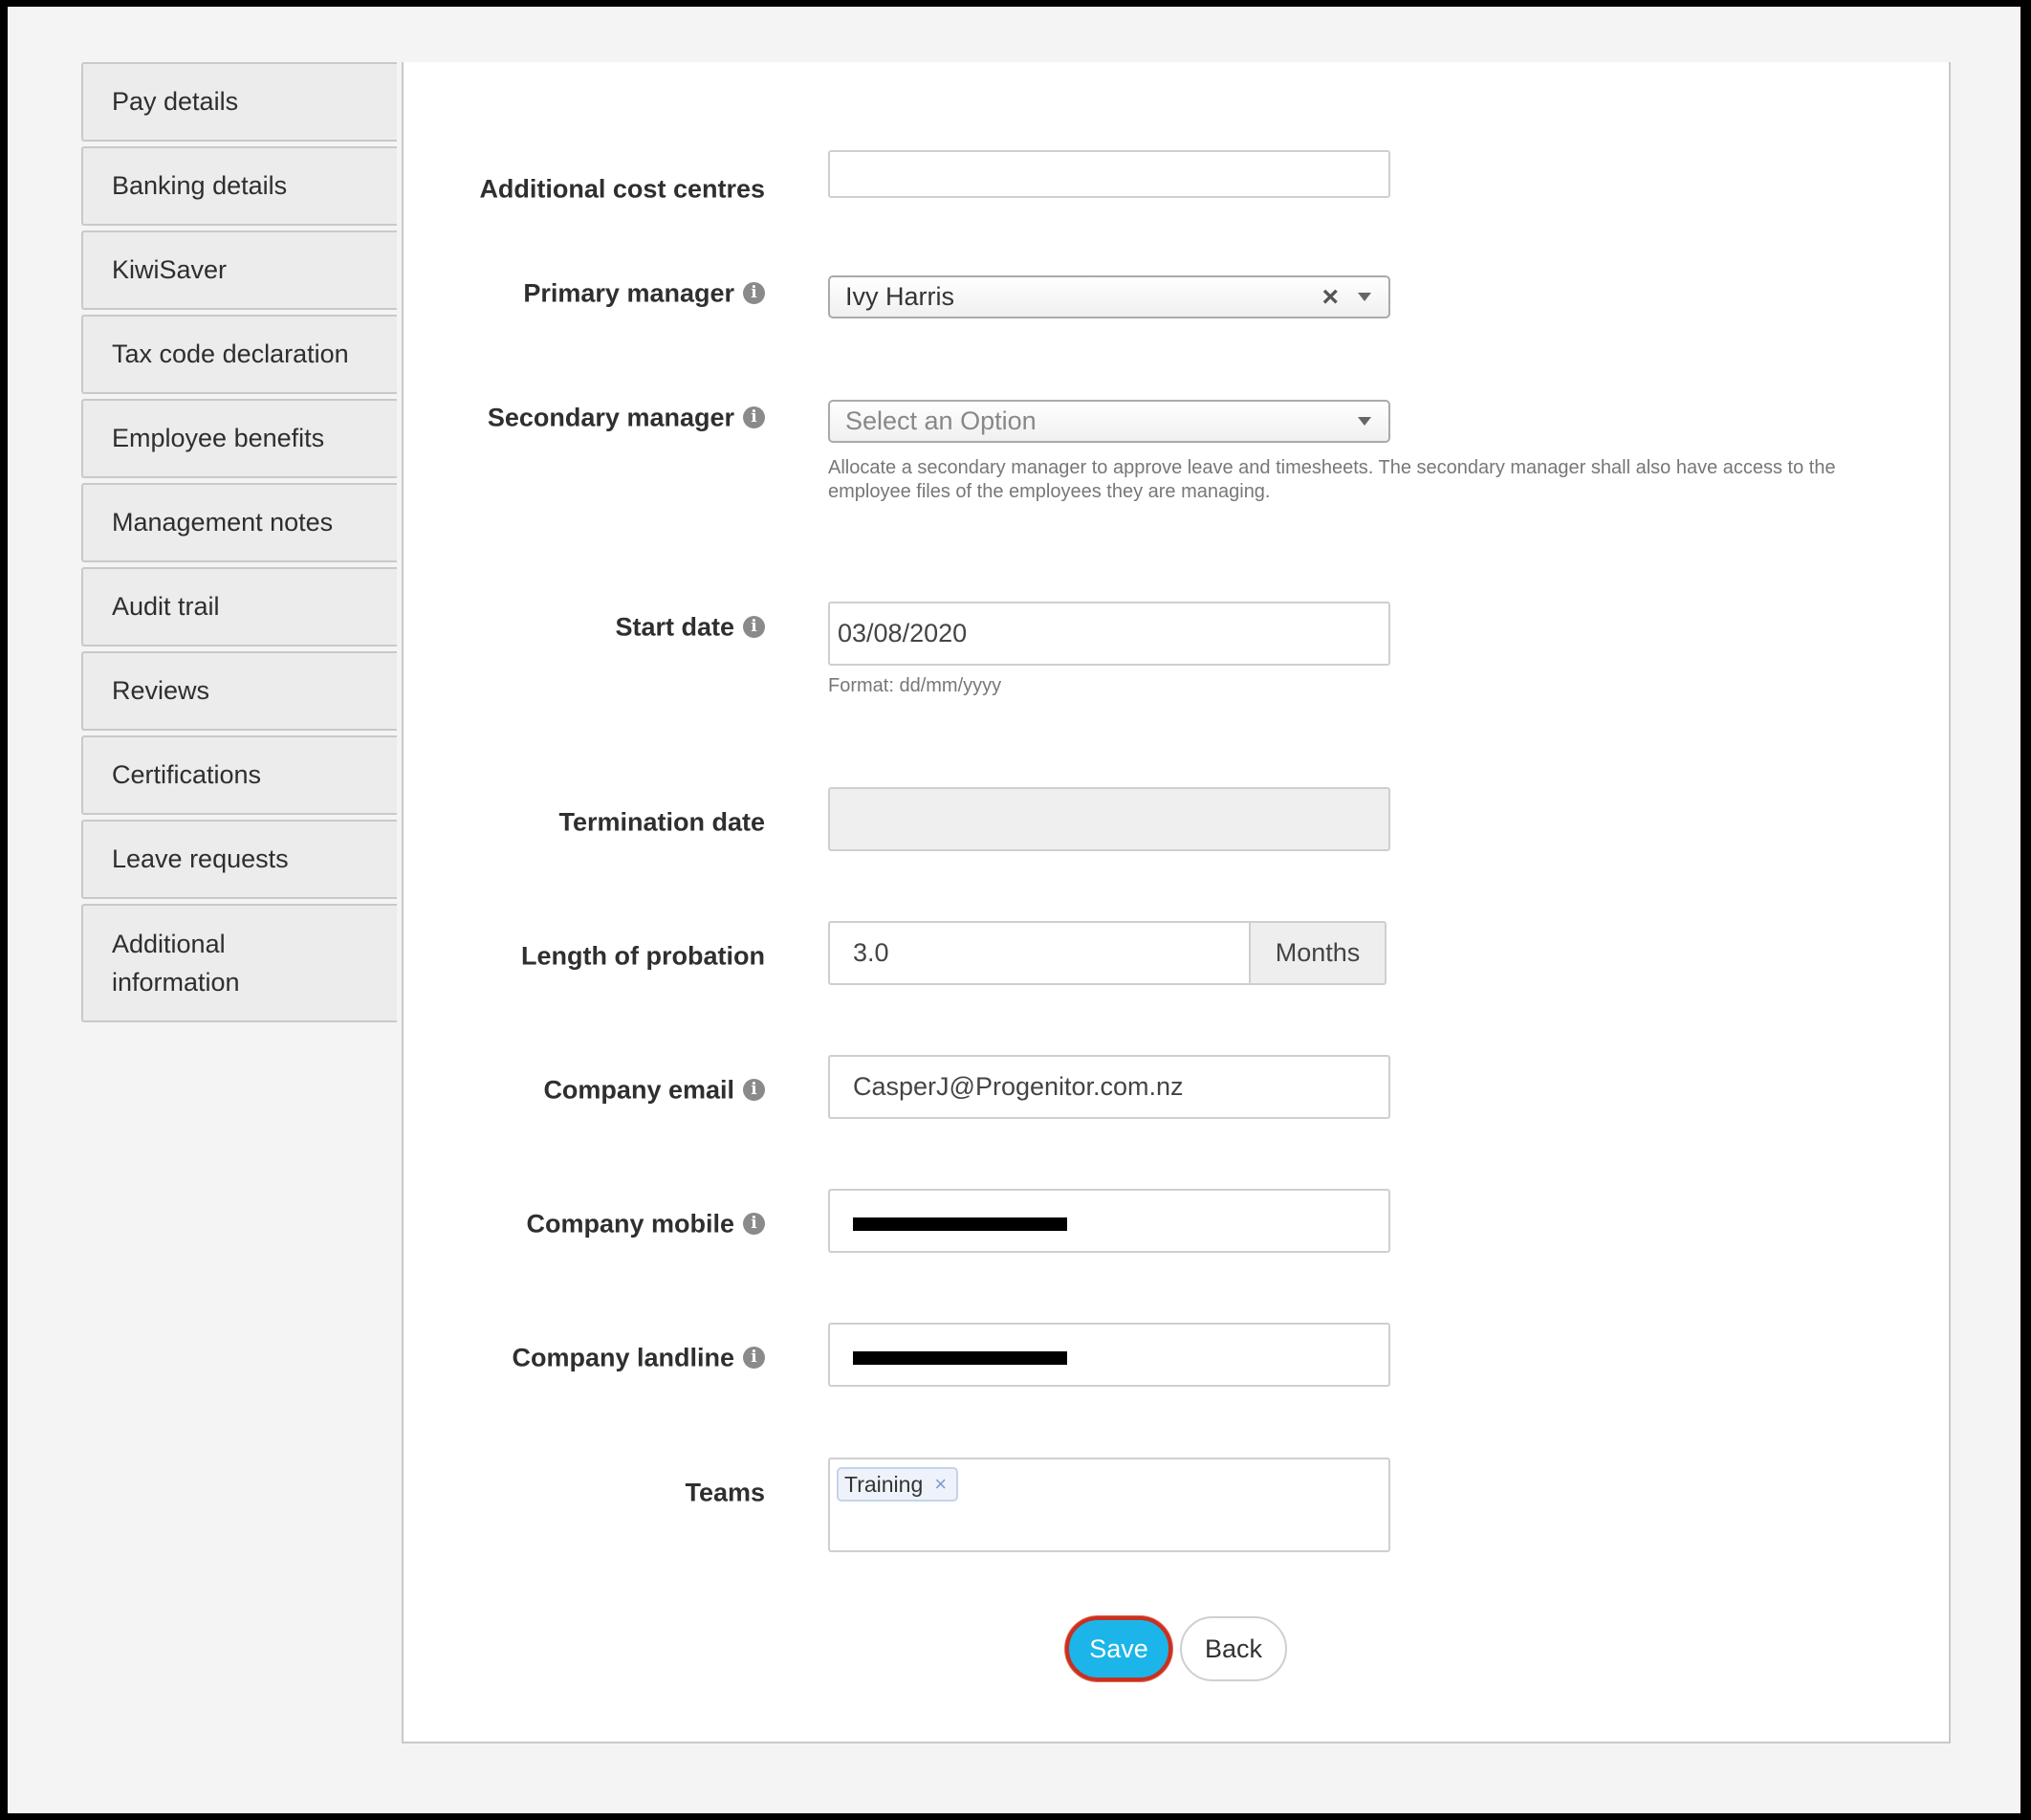 Image resolution: width=2031 pixels, height=1820 pixels. I want to click on company-email-text, so click(1109, 1087).